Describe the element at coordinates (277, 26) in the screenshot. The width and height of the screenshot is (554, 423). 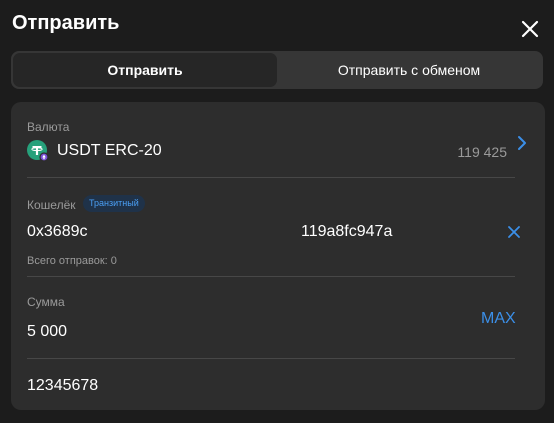
I see `modal-header: Отправить` at that location.